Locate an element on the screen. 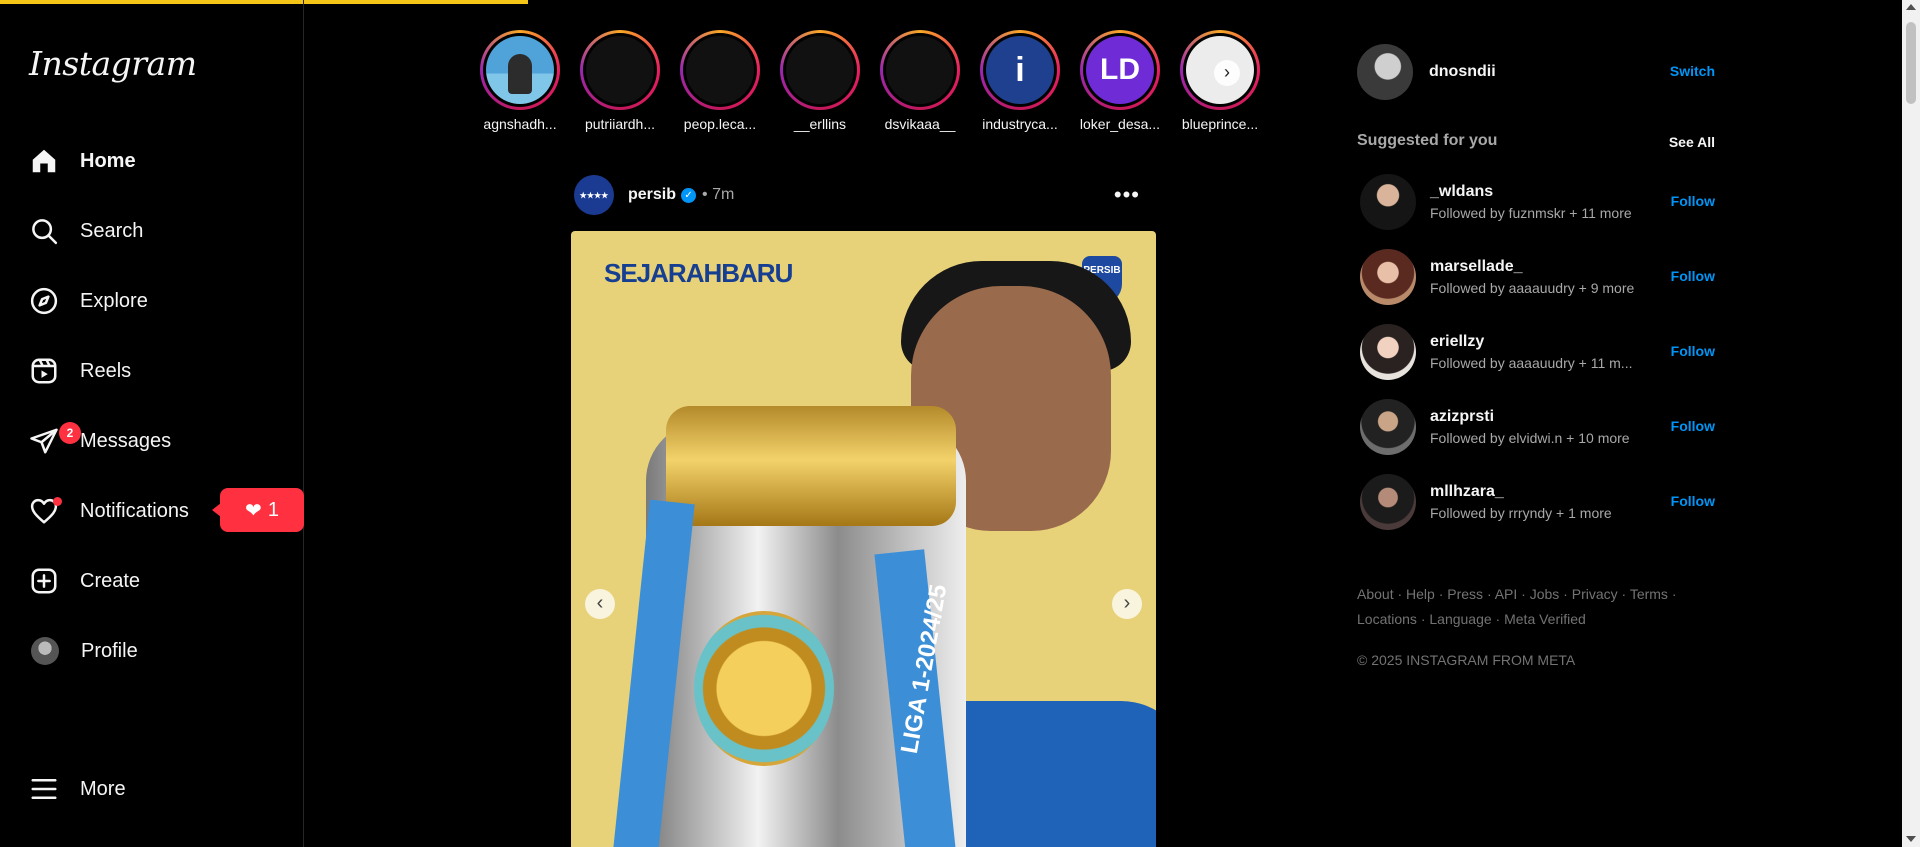 The height and width of the screenshot is (847, 1920). nav-item-search: Search is located at coordinates (152, 231).